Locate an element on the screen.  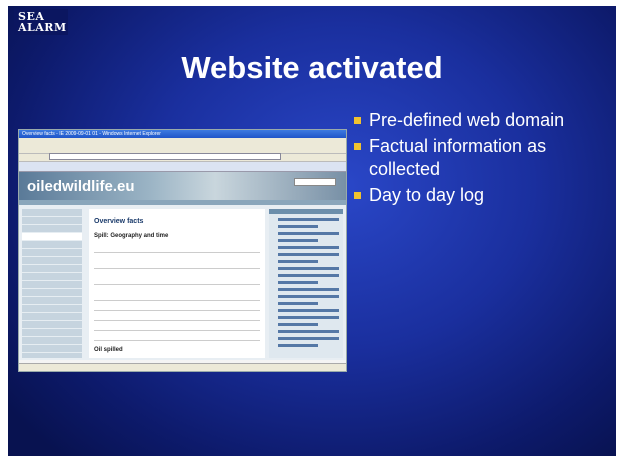
logo-line2: ALARM is located at coordinates (42, 27).